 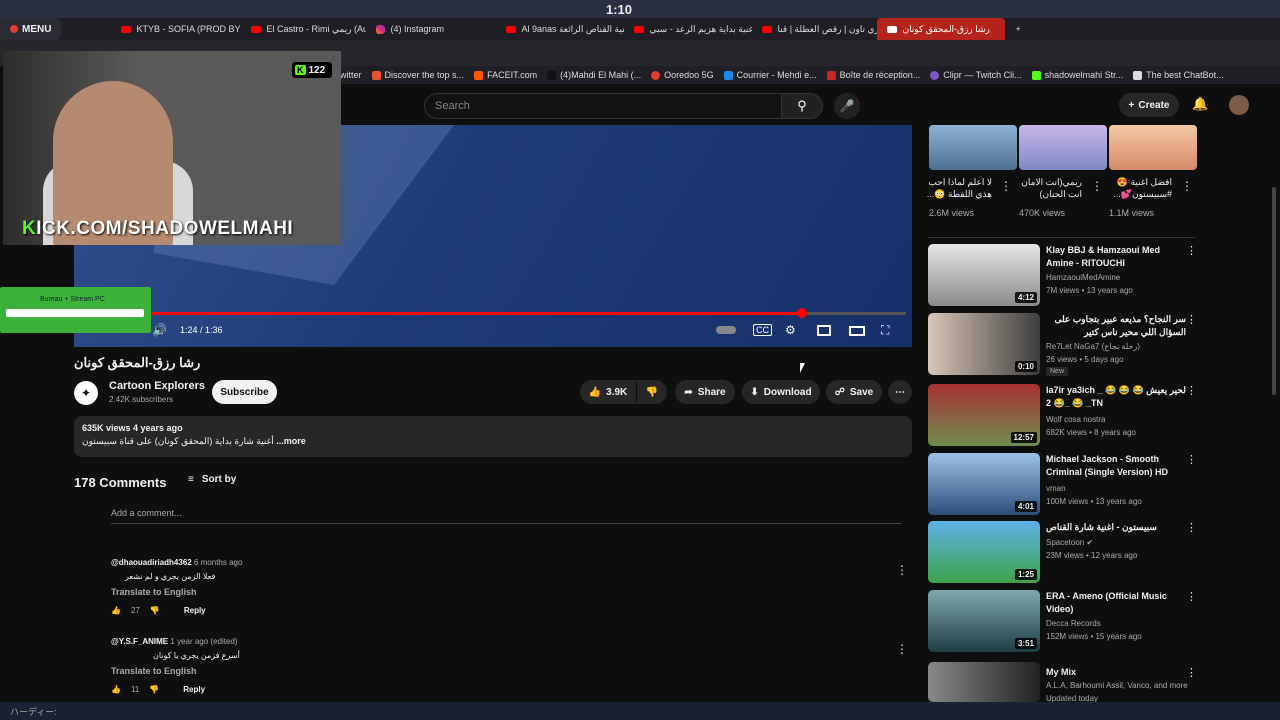 I want to click on search-input: Search, so click(x=603, y=106).